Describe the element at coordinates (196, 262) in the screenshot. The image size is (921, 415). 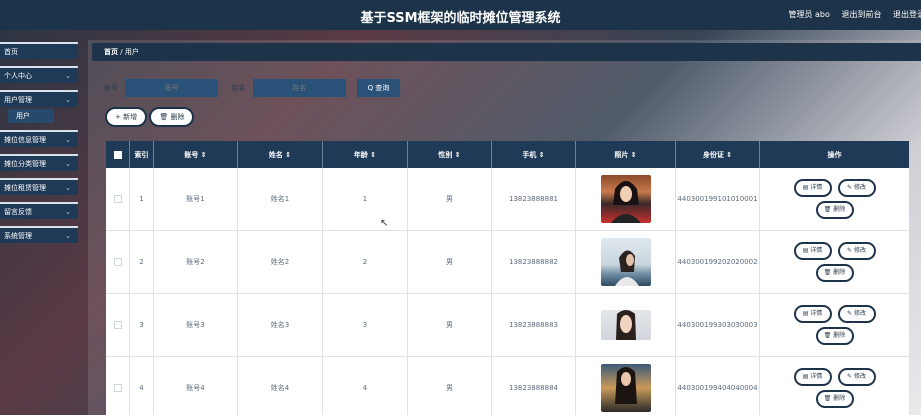
I see `cell-account: 账号2` at that location.